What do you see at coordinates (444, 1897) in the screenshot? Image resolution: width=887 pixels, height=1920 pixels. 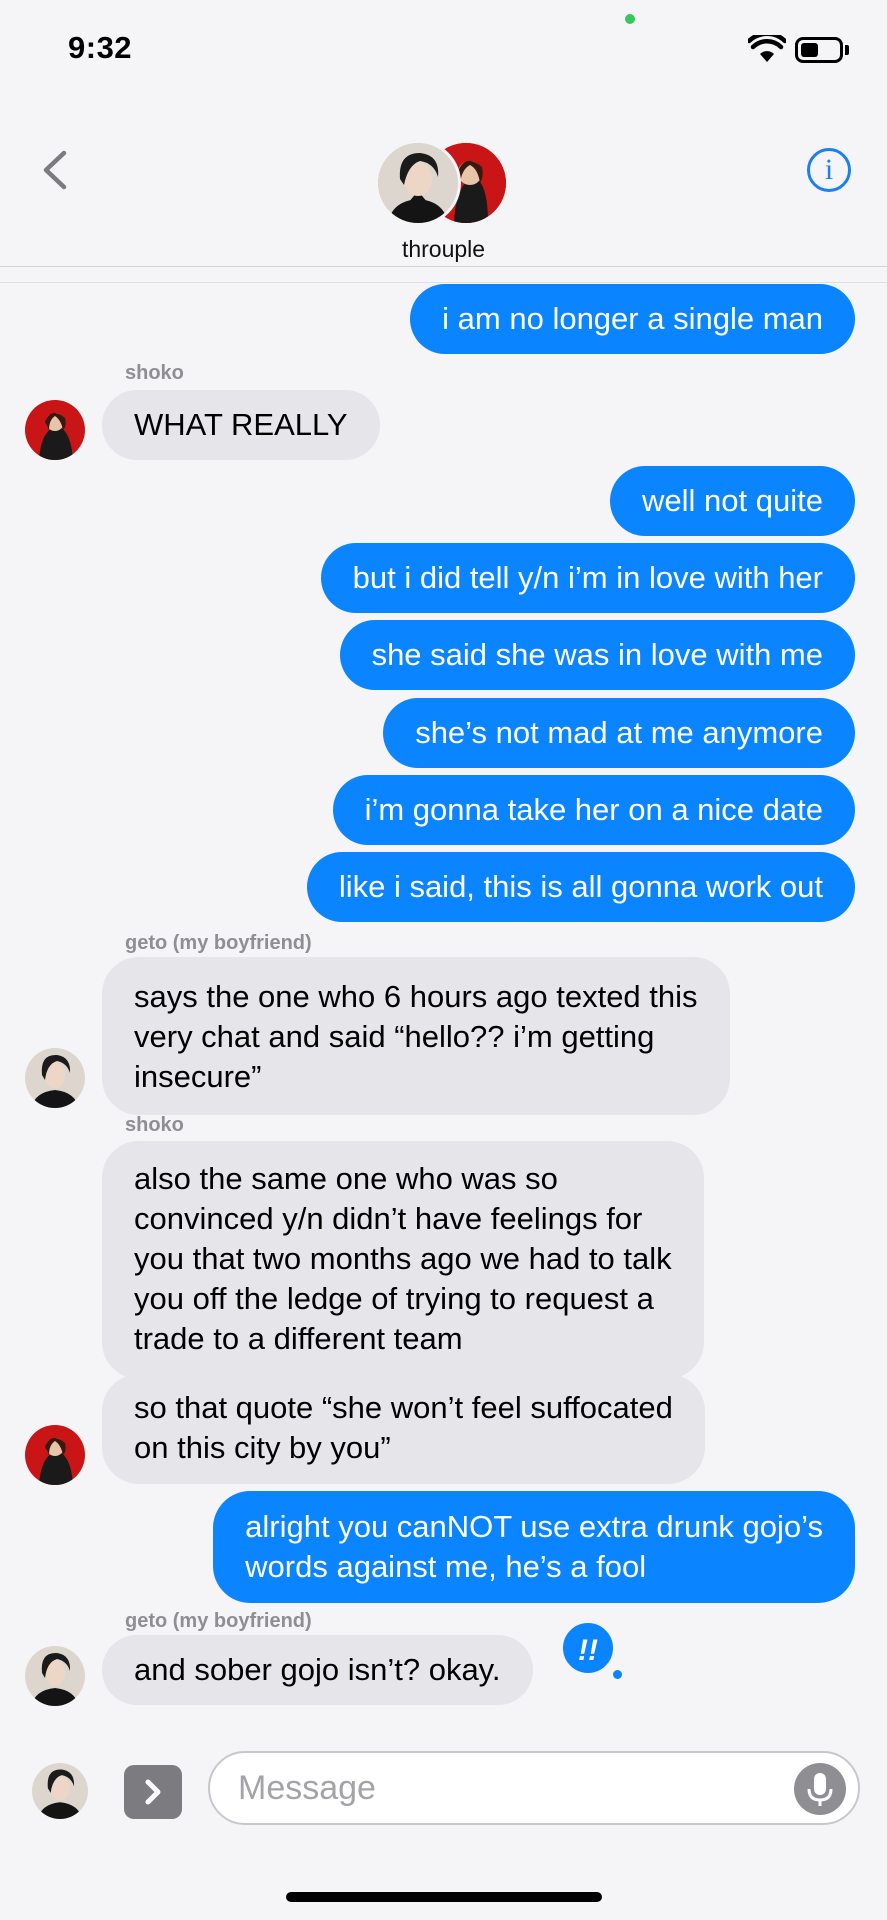 I see `home-indicator` at bounding box center [444, 1897].